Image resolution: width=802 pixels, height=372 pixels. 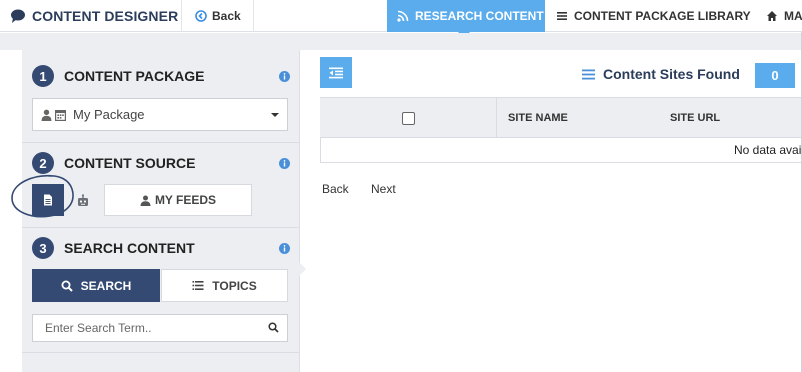 What do you see at coordinates (226, 16) in the screenshot?
I see `back-label: Back` at bounding box center [226, 16].